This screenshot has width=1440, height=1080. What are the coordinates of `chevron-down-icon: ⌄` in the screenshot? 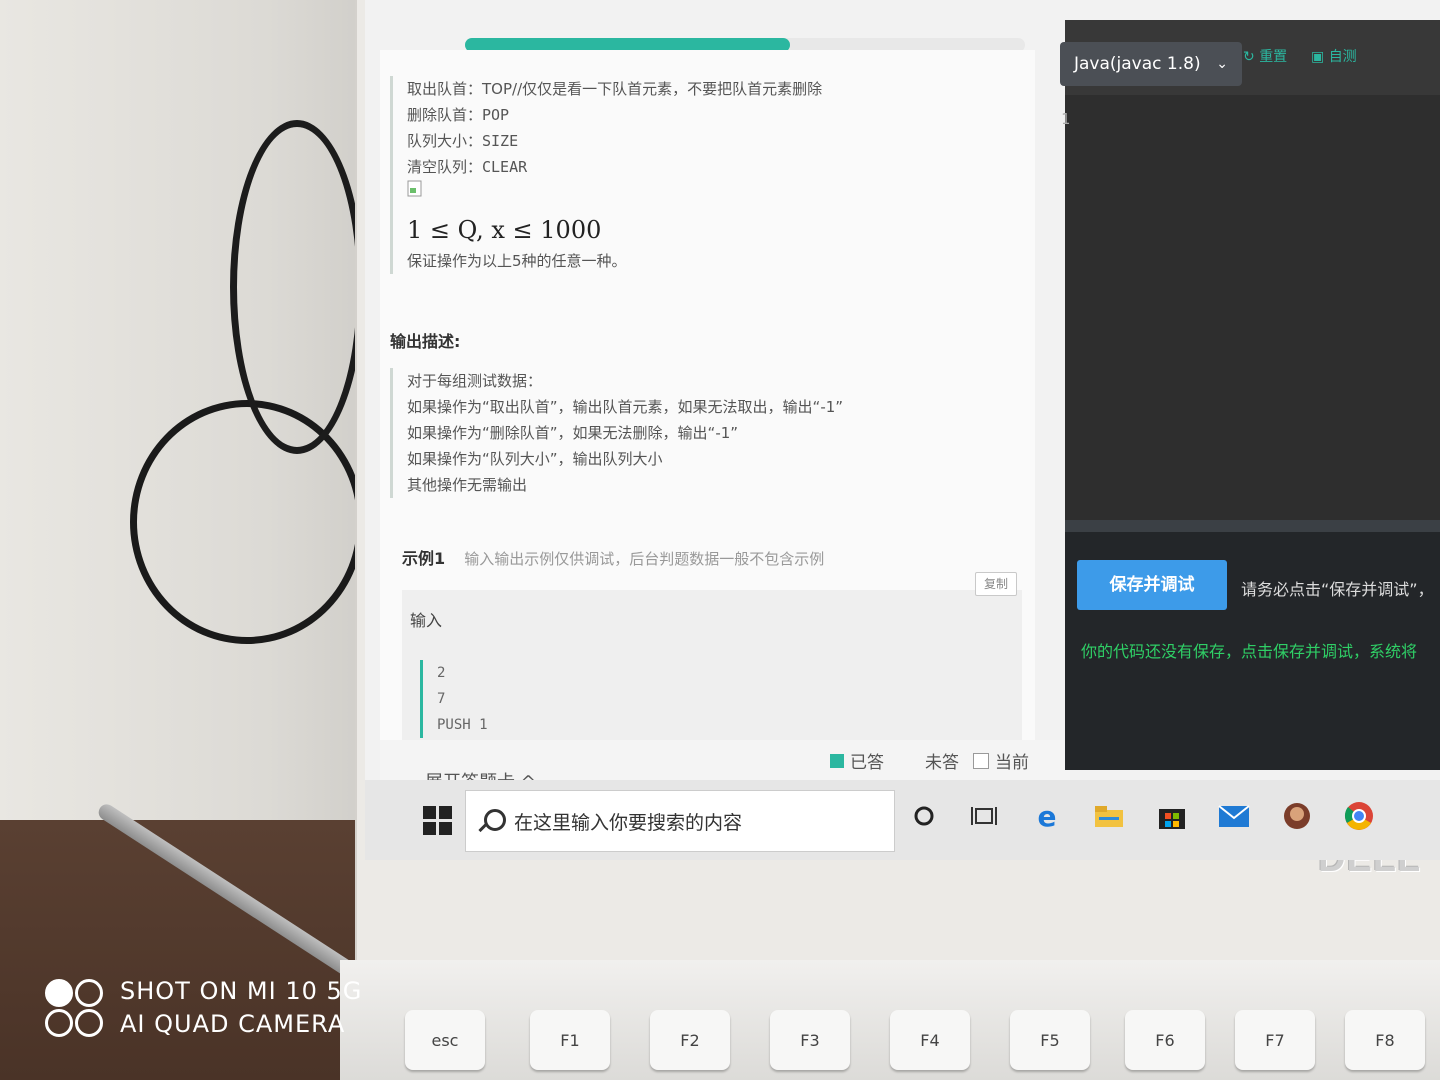 It's located at (1222, 64).